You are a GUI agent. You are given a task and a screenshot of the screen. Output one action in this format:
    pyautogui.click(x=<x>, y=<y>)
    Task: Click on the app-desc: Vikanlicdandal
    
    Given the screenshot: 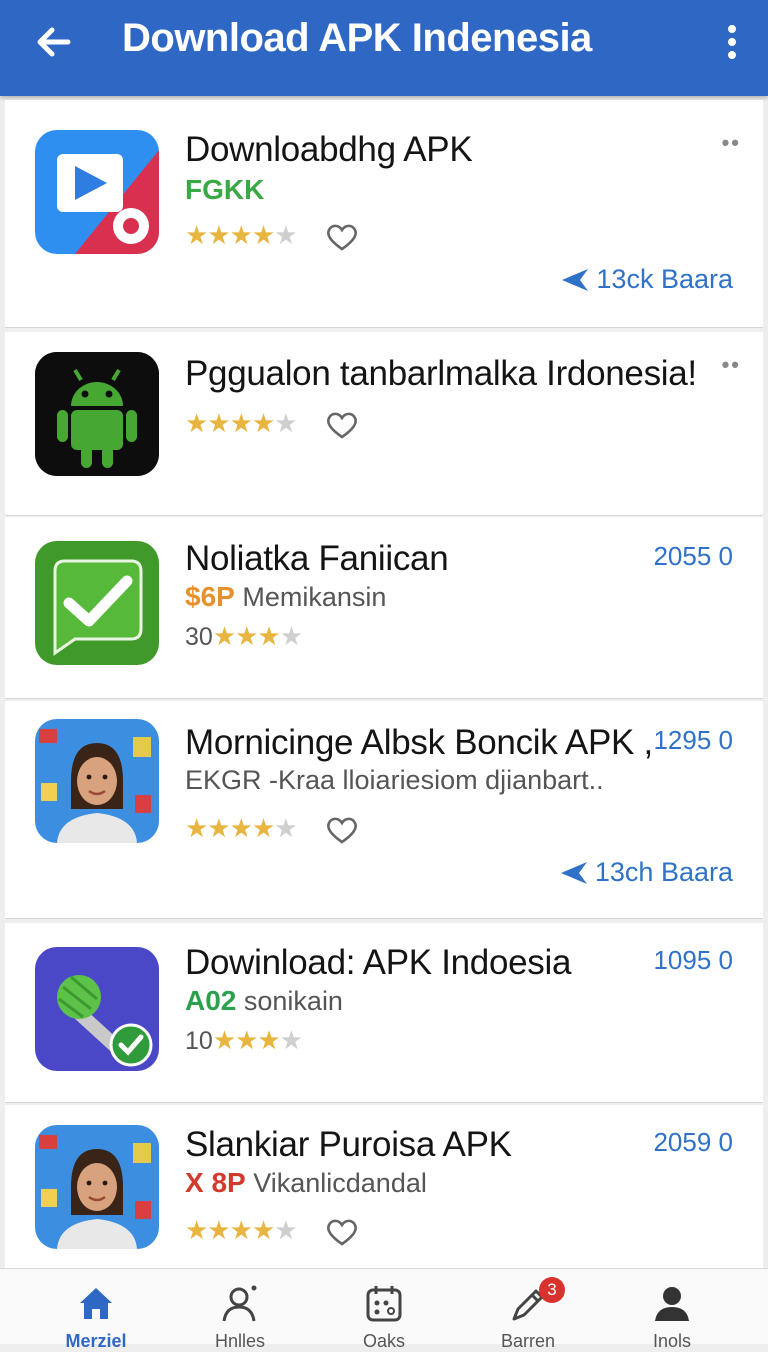 What is the action you would take?
    pyautogui.click(x=340, y=1183)
    